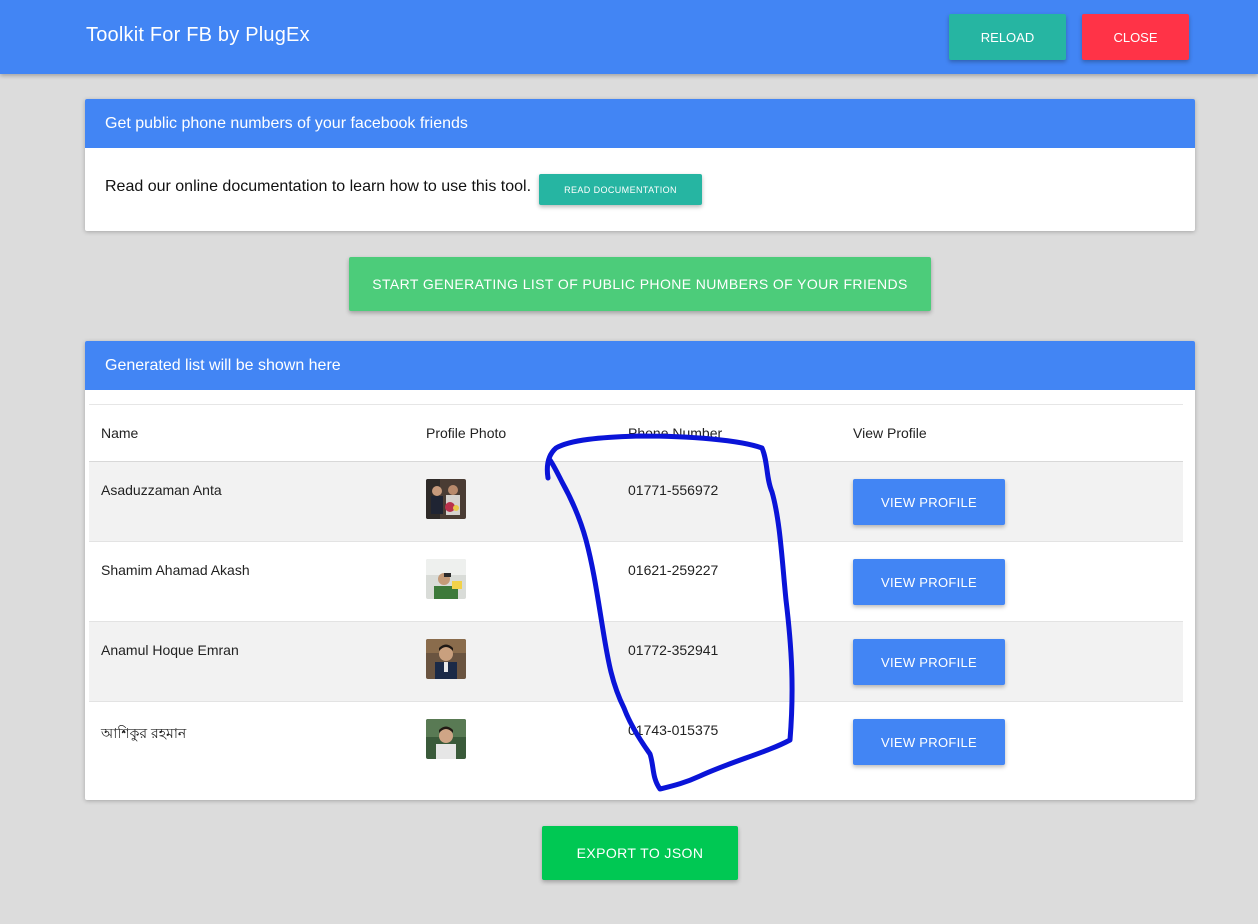  I want to click on column-header-phone: Phone Number, so click(675, 433).